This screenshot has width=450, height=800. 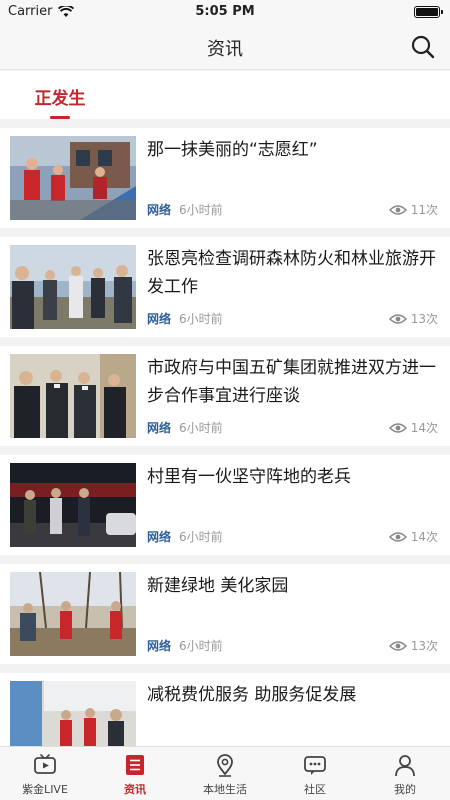 I want to click on news-item: 张恩亮检查调研森林防火和林业旅游开发工作 网络 6小时前 13次, so click(x=225, y=287).